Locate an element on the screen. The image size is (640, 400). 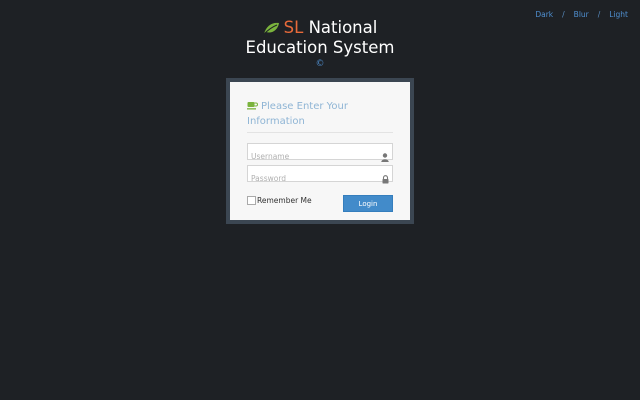
username-field is located at coordinates (320, 153).